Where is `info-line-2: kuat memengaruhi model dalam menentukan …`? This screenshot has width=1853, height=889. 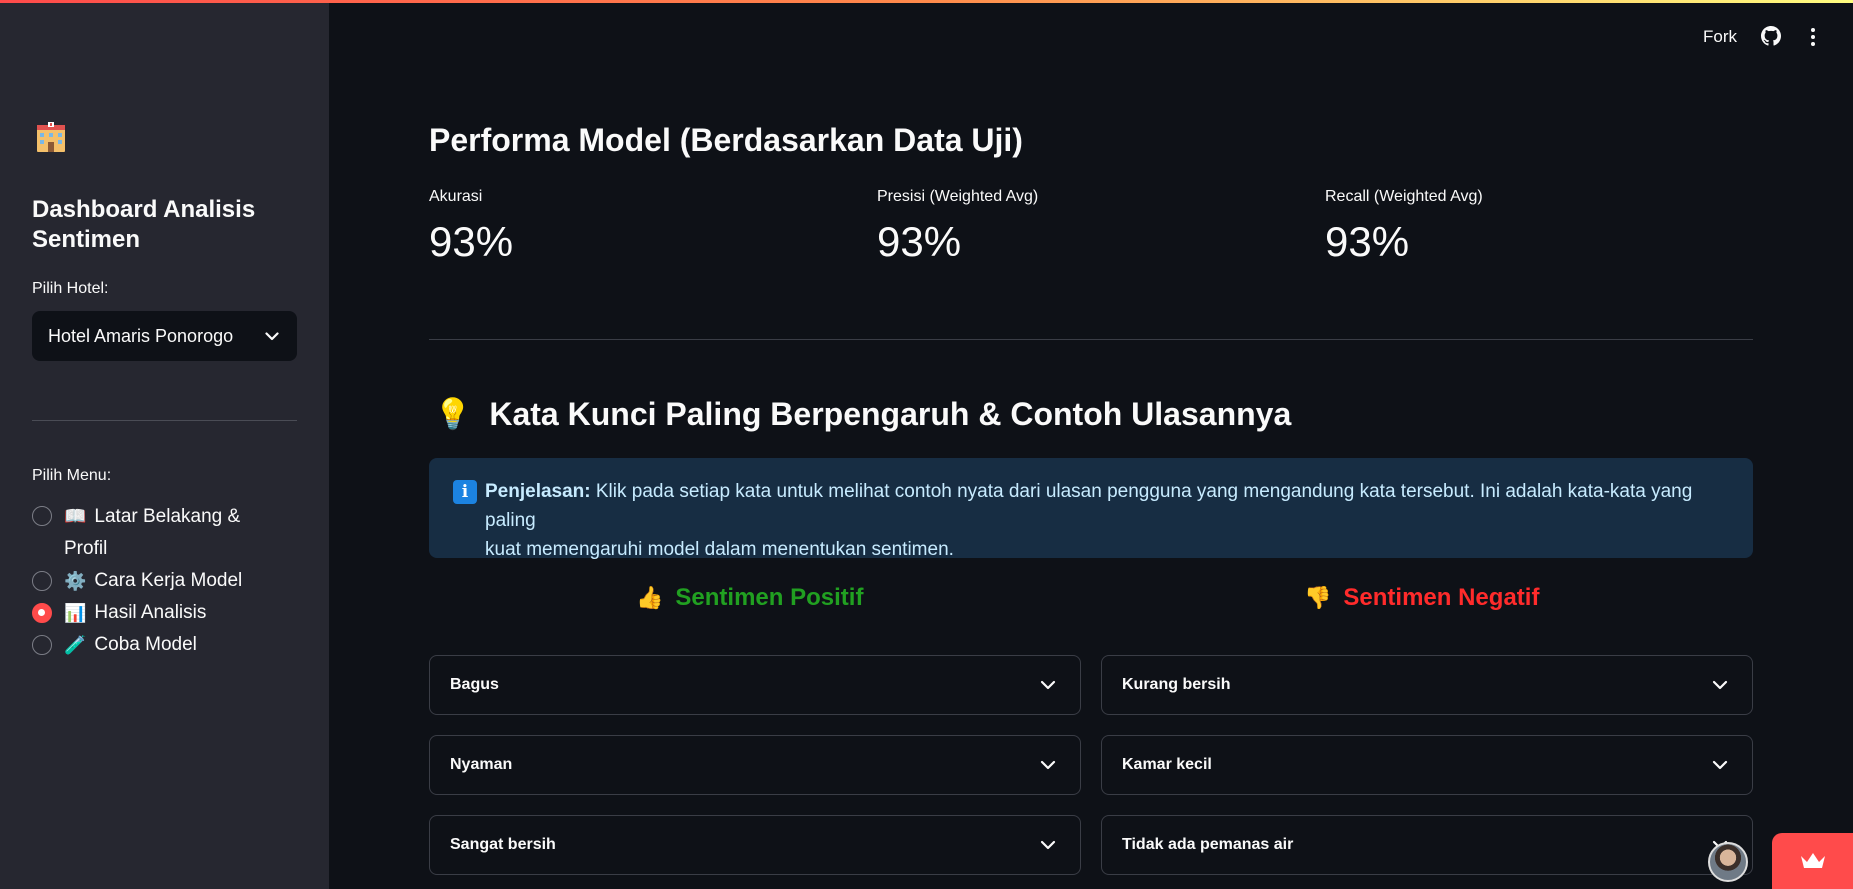
info-line-2: kuat memengaruhi model dalam menentukan … is located at coordinates (719, 549).